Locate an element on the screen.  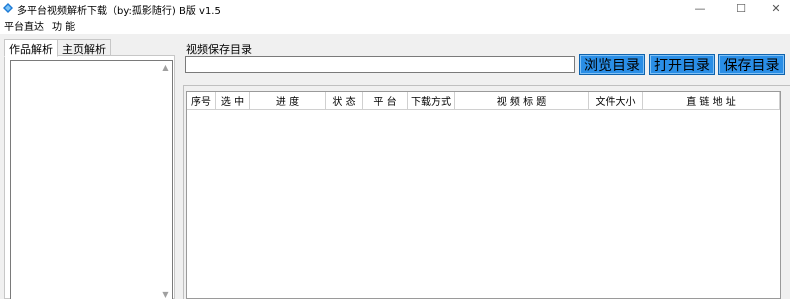
scroll-down-icon: ▼ is located at coordinates (165, 293).